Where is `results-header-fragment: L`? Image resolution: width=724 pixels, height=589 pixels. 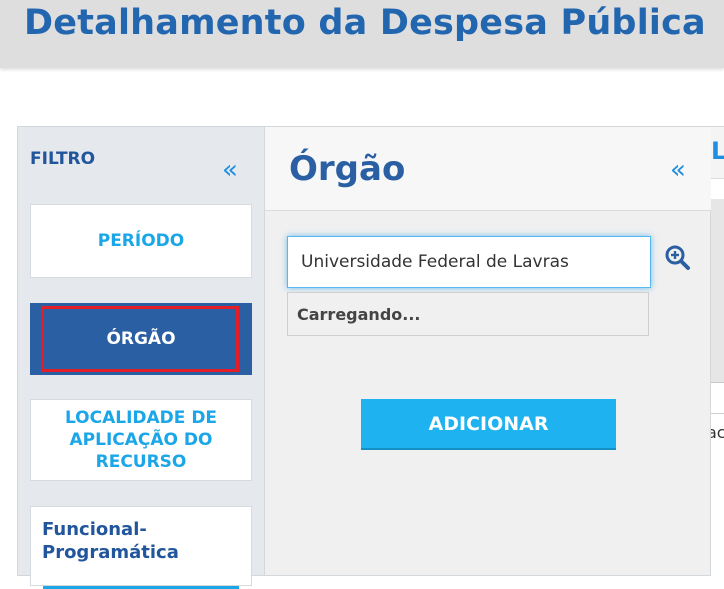 results-header-fragment: L is located at coordinates (717, 151).